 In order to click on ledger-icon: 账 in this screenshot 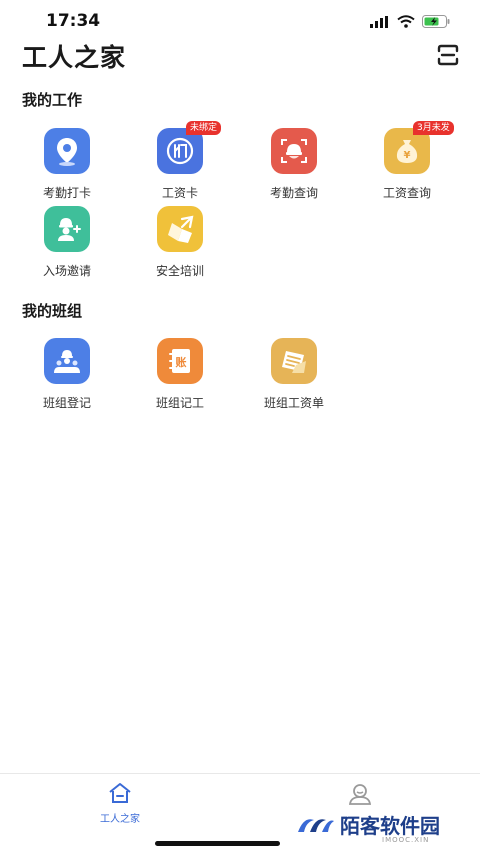, I will do `click(180, 361)`.